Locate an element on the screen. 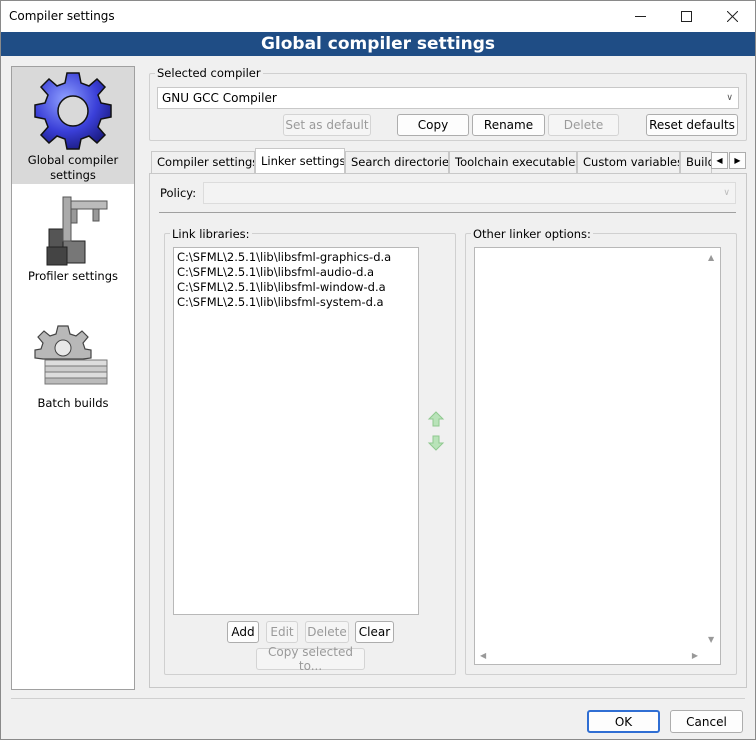 The image size is (756, 740). list-item: C:\SFML\2.5.1\lib\libsfml-window-d.a is located at coordinates (296, 287).